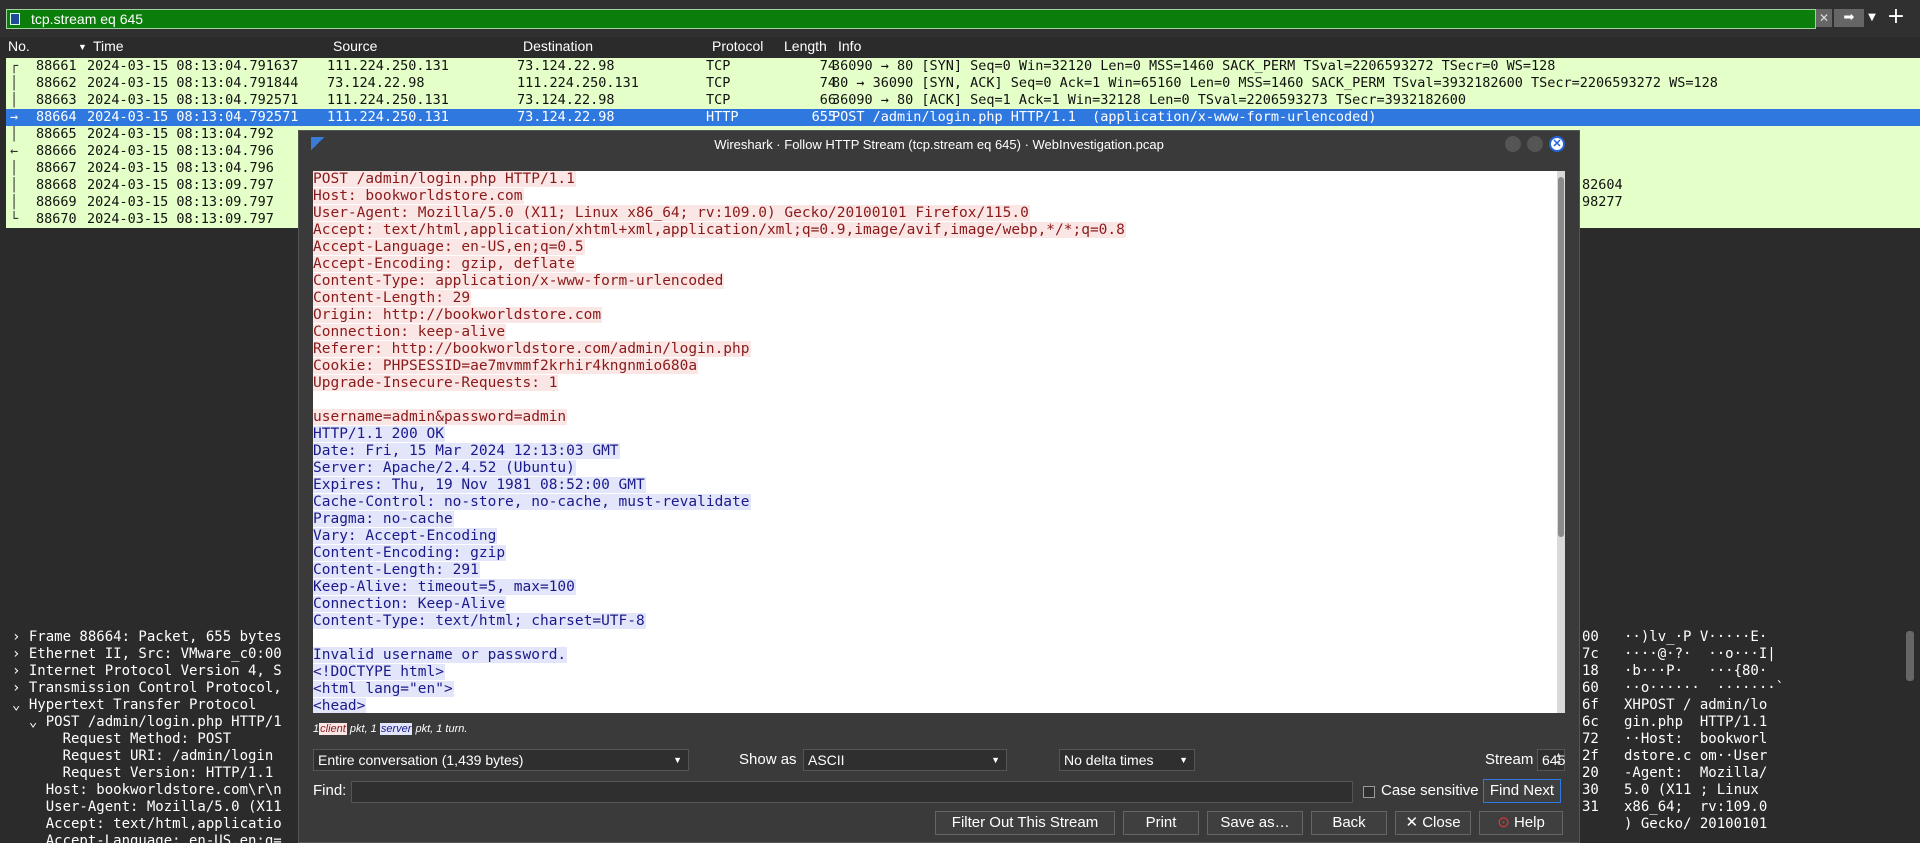  Describe the element at coordinates (1430, 790) in the screenshot. I see `case-sensitive-label: Case sensitive` at that location.